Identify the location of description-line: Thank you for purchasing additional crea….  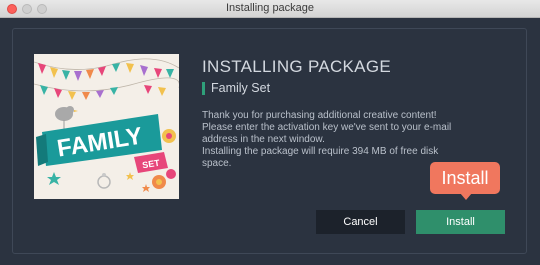
(319, 115).